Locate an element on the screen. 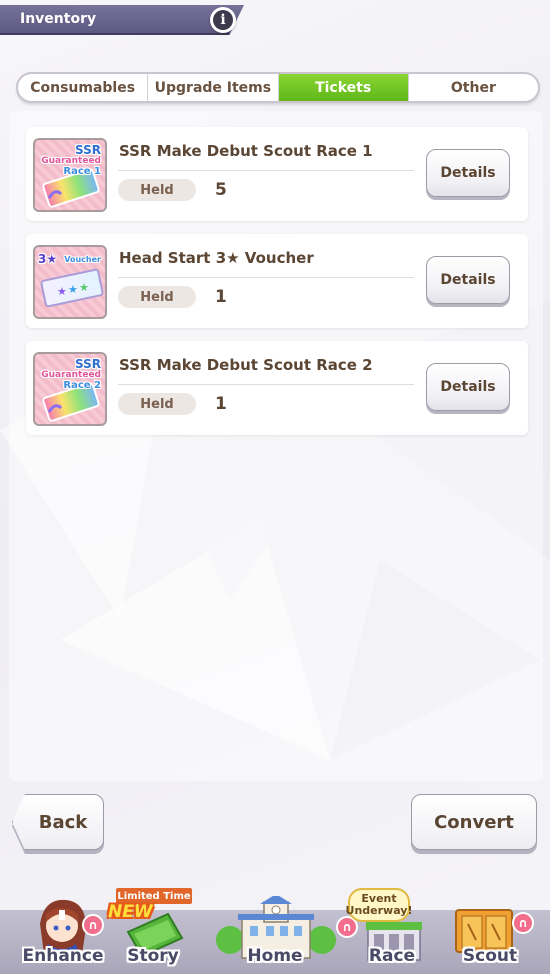  category-tabs: Consumables Upgrade Items Tickets Other is located at coordinates (278, 87).